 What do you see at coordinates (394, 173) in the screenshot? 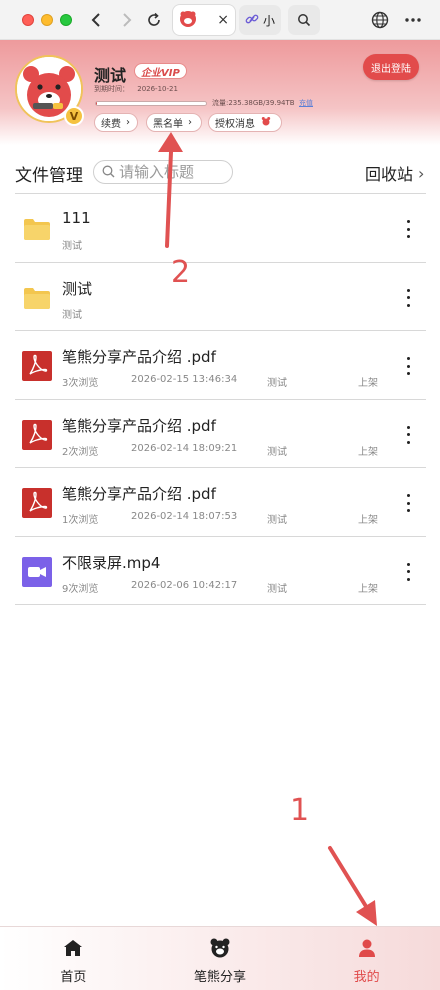
I see `recycle-bin-link: 回收站 ›` at bounding box center [394, 173].